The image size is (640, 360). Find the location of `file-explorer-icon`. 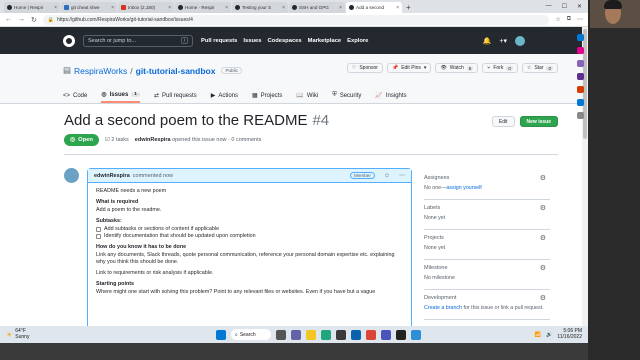

file-explorer-icon is located at coordinates (311, 334).